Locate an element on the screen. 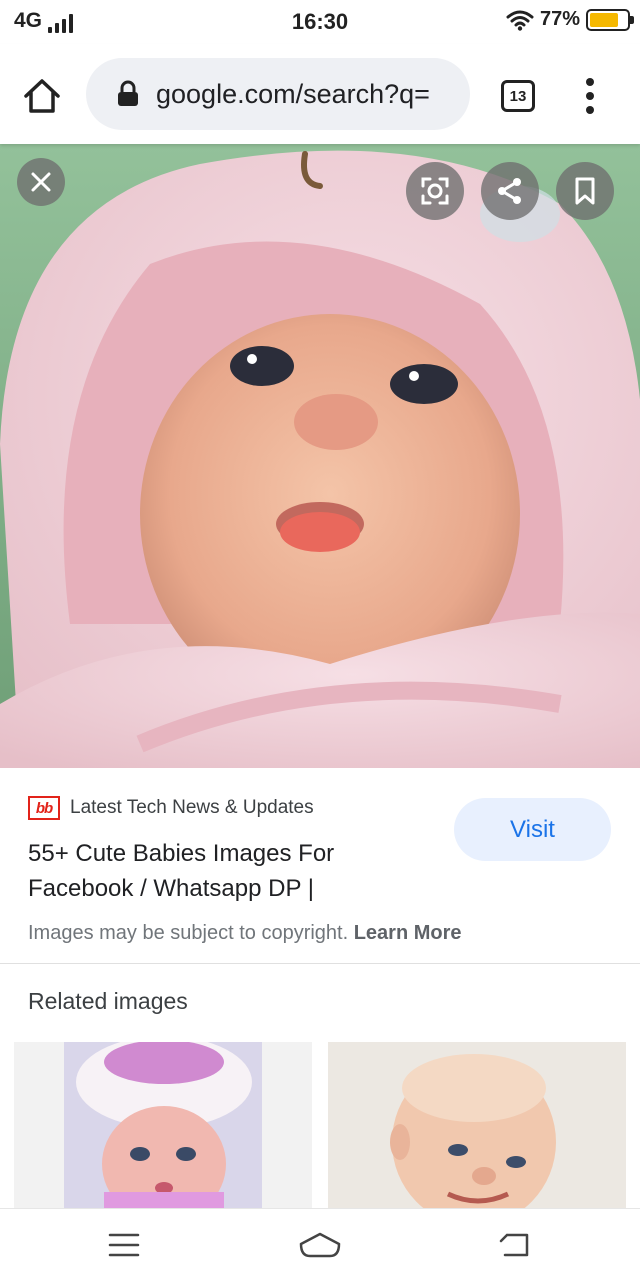 The width and height of the screenshot is (640, 1280). lens-button is located at coordinates (435, 191).